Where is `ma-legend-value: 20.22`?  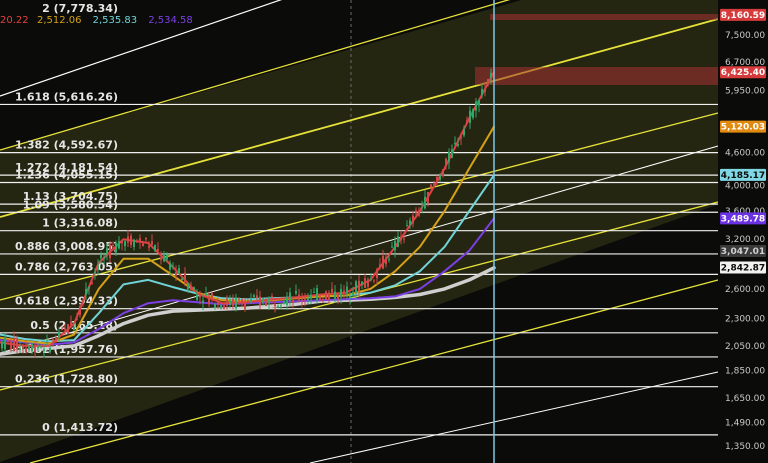 ma-legend-value: 20.22 is located at coordinates (14, 20).